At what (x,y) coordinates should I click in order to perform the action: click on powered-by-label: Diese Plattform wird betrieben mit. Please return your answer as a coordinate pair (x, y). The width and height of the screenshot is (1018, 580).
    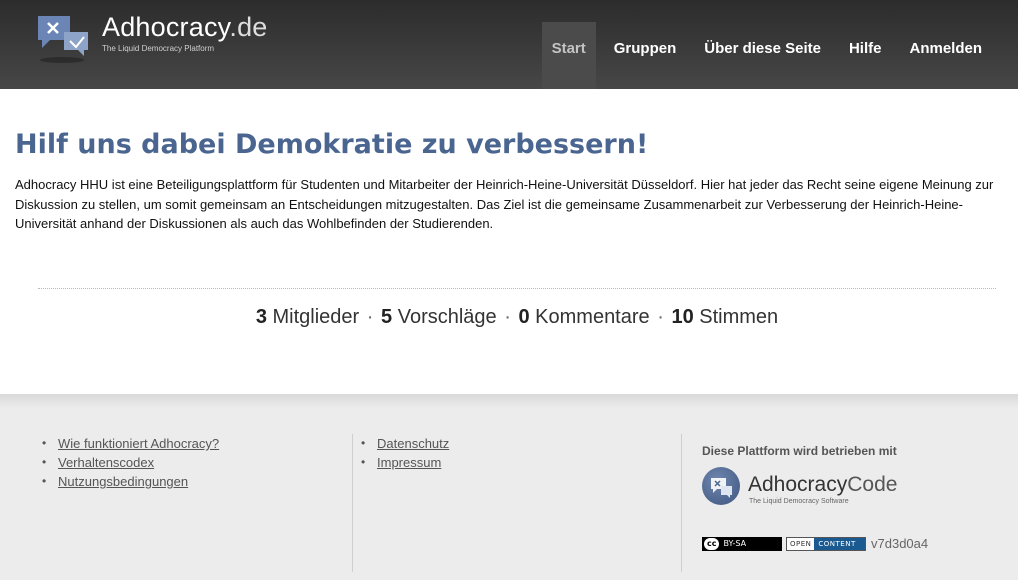
    Looking at the image, I should click on (799, 451).